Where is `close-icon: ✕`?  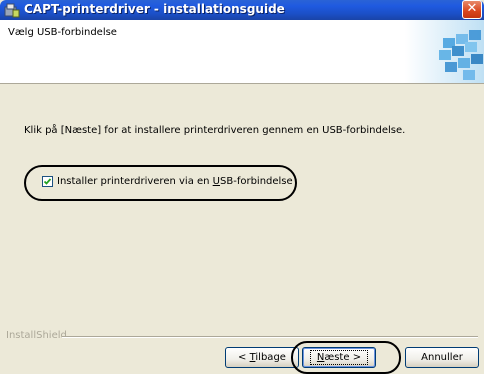 close-icon: ✕ is located at coordinates (472, 8).